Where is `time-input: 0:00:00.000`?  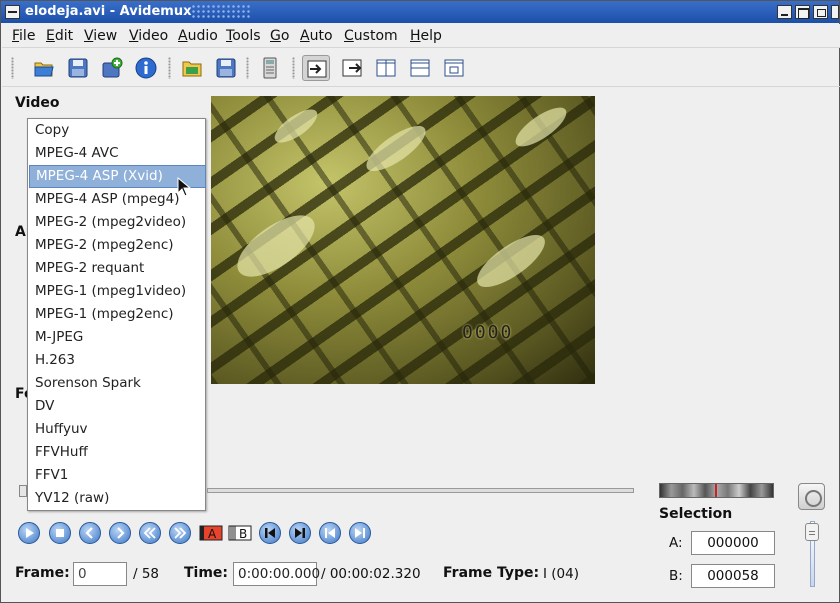 time-input: 0:00:00.000 is located at coordinates (276, 574).